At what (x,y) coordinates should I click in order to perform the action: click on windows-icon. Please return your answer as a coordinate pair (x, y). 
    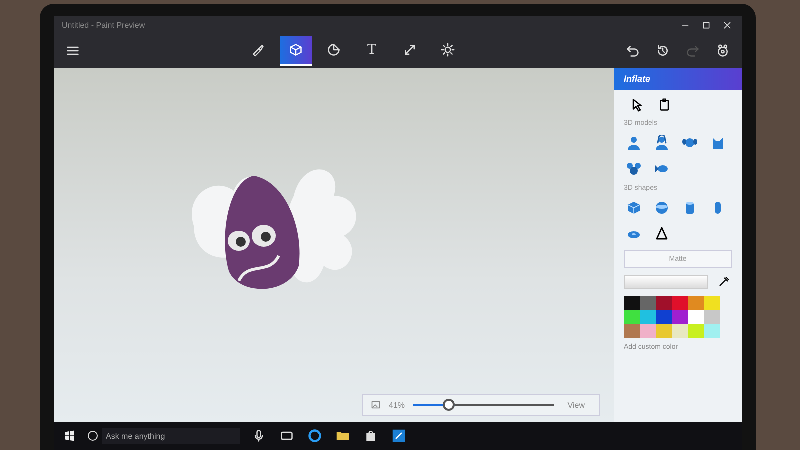
    Looking at the image, I should click on (70, 436).